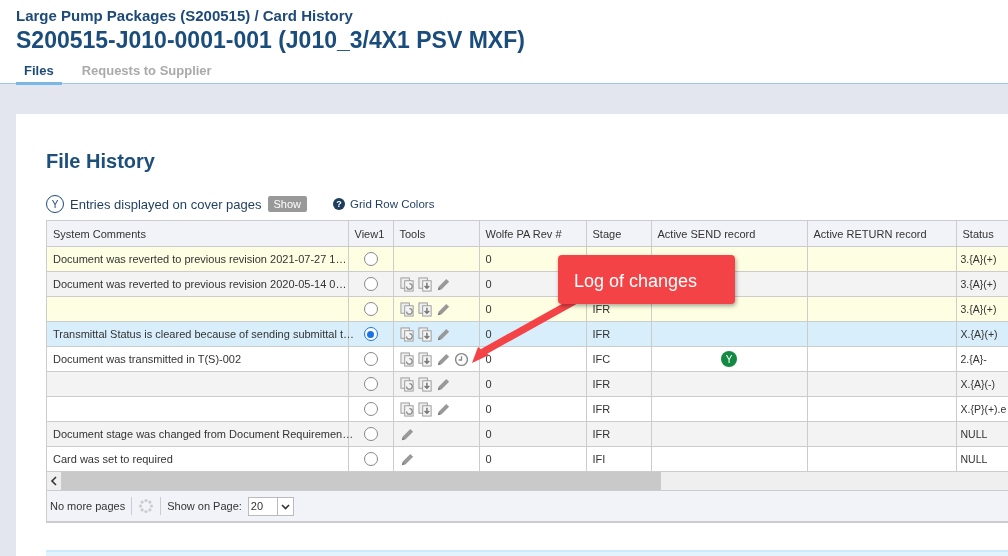 This screenshot has width=1008, height=556. I want to click on section-title: File History, so click(100, 161).